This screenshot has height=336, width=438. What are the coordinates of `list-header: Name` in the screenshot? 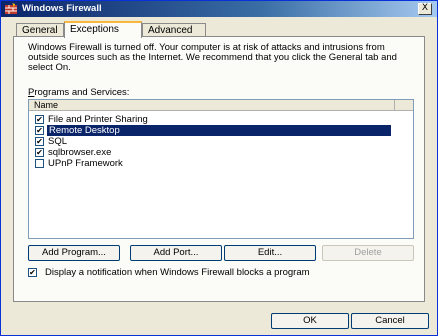 It's located at (221, 105).